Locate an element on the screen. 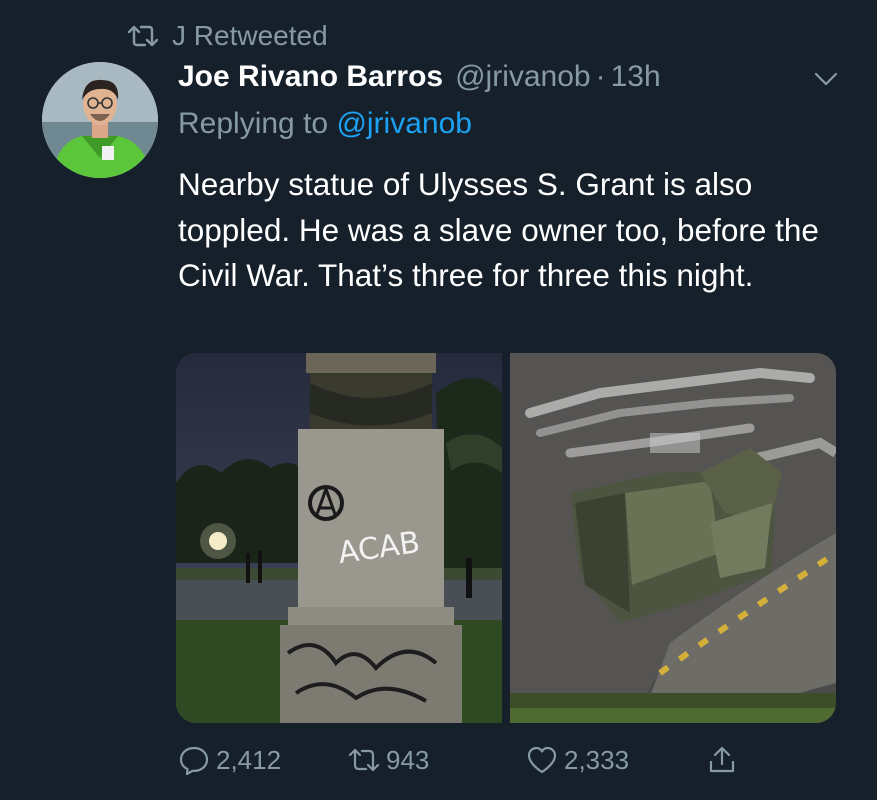 The width and height of the screenshot is (877, 800). replying-to-mention: @jrivanob is located at coordinates (404, 123).